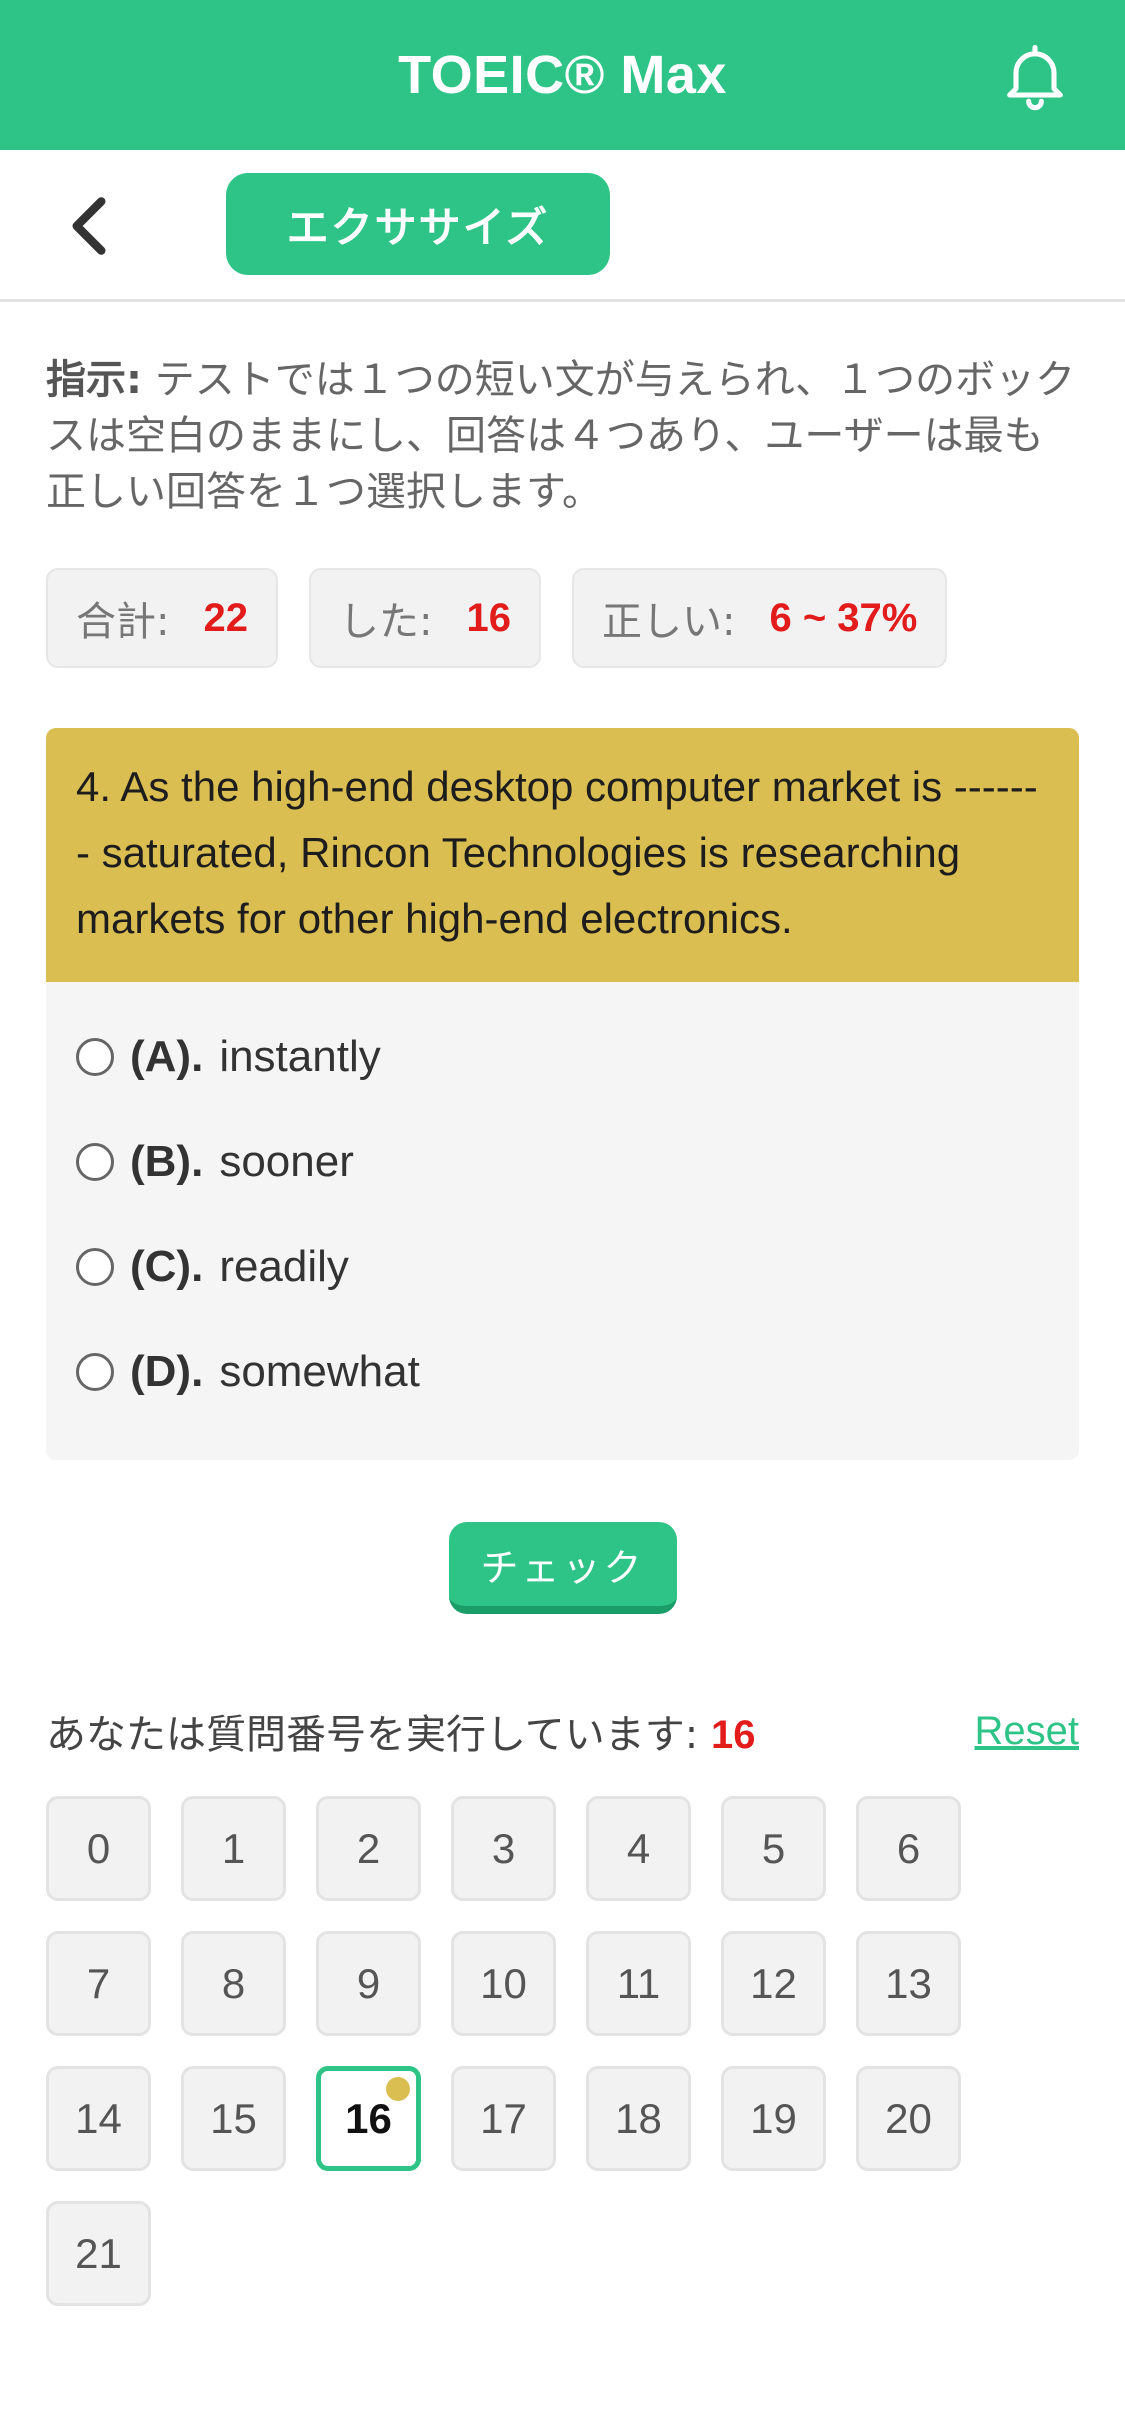  What do you see at coordinates (284, 1266) in the screenshot?
I see `option-text: readily` at bounding box center [284, 1266].